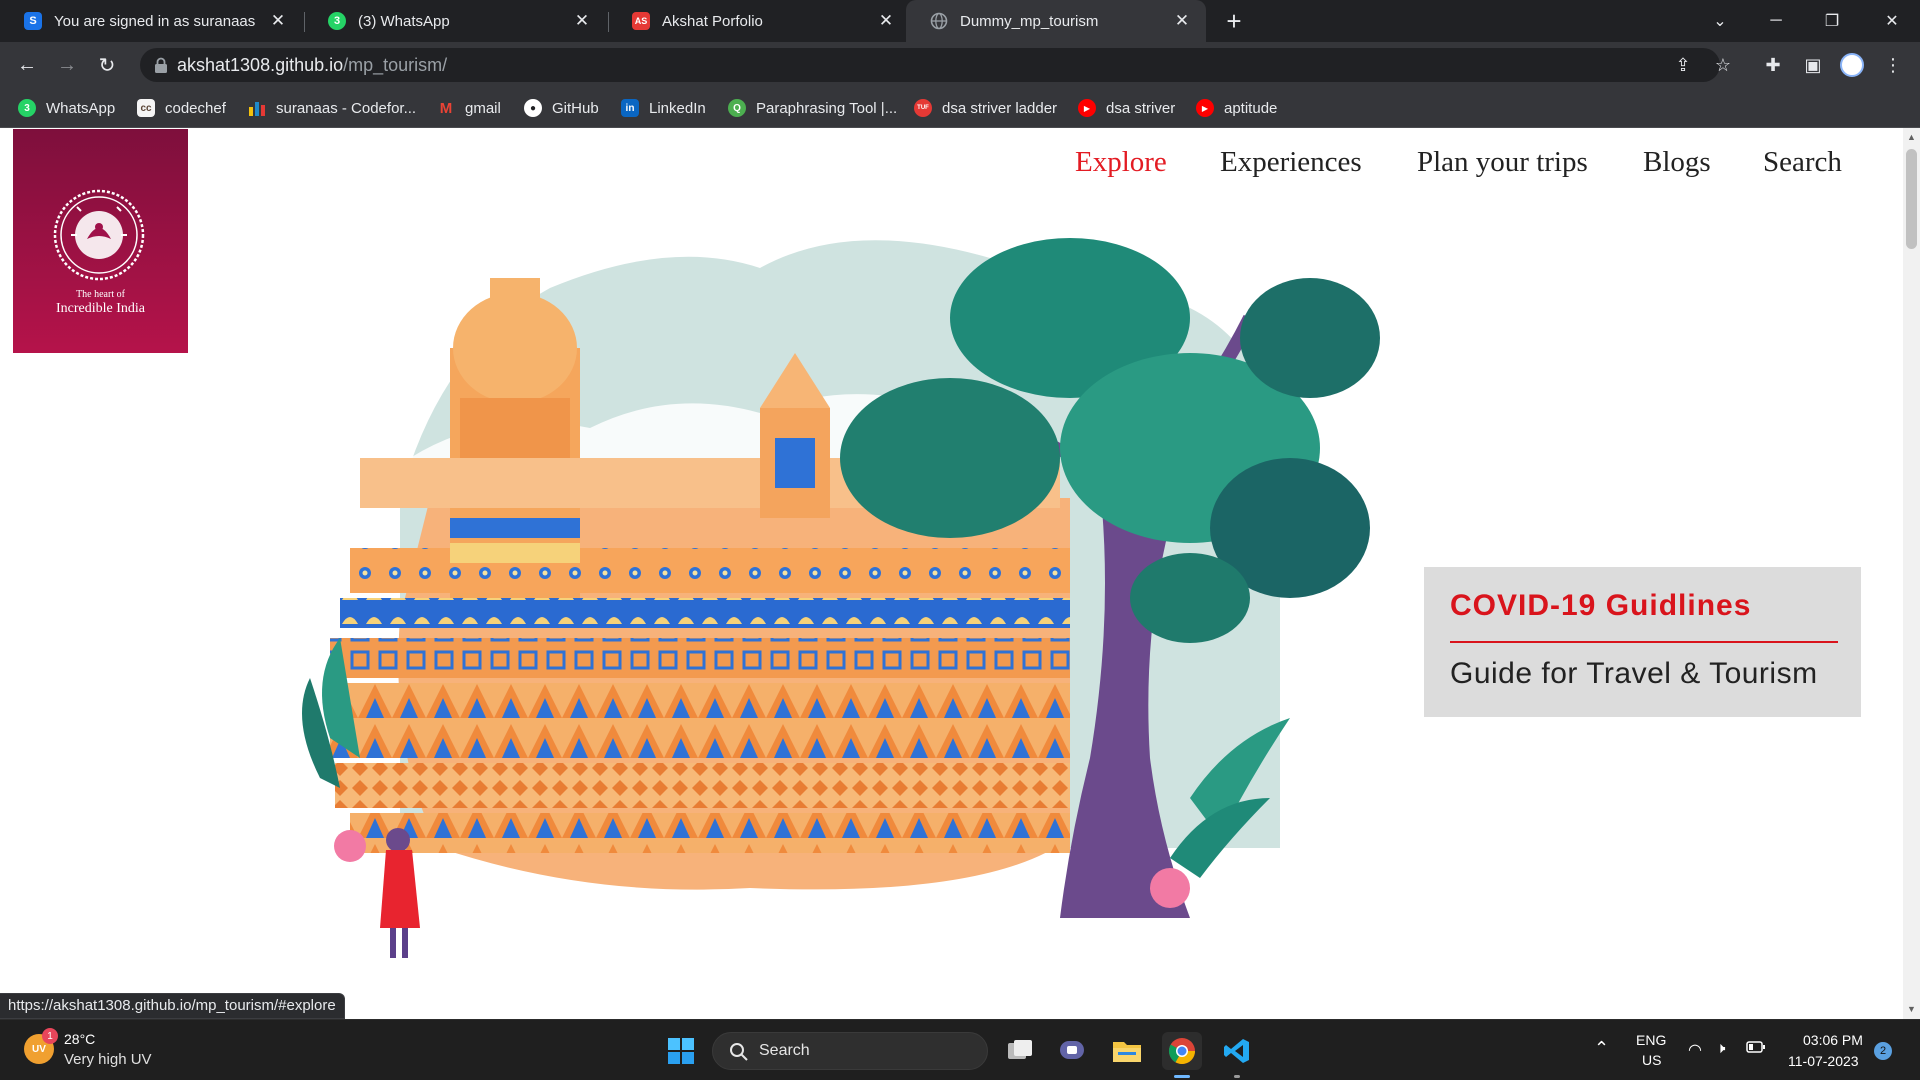  What do you see at coordinates (100, 308) in the screenshot?
I see `logo-tagline-2: Incredible India` at bounding box center [100, 308].